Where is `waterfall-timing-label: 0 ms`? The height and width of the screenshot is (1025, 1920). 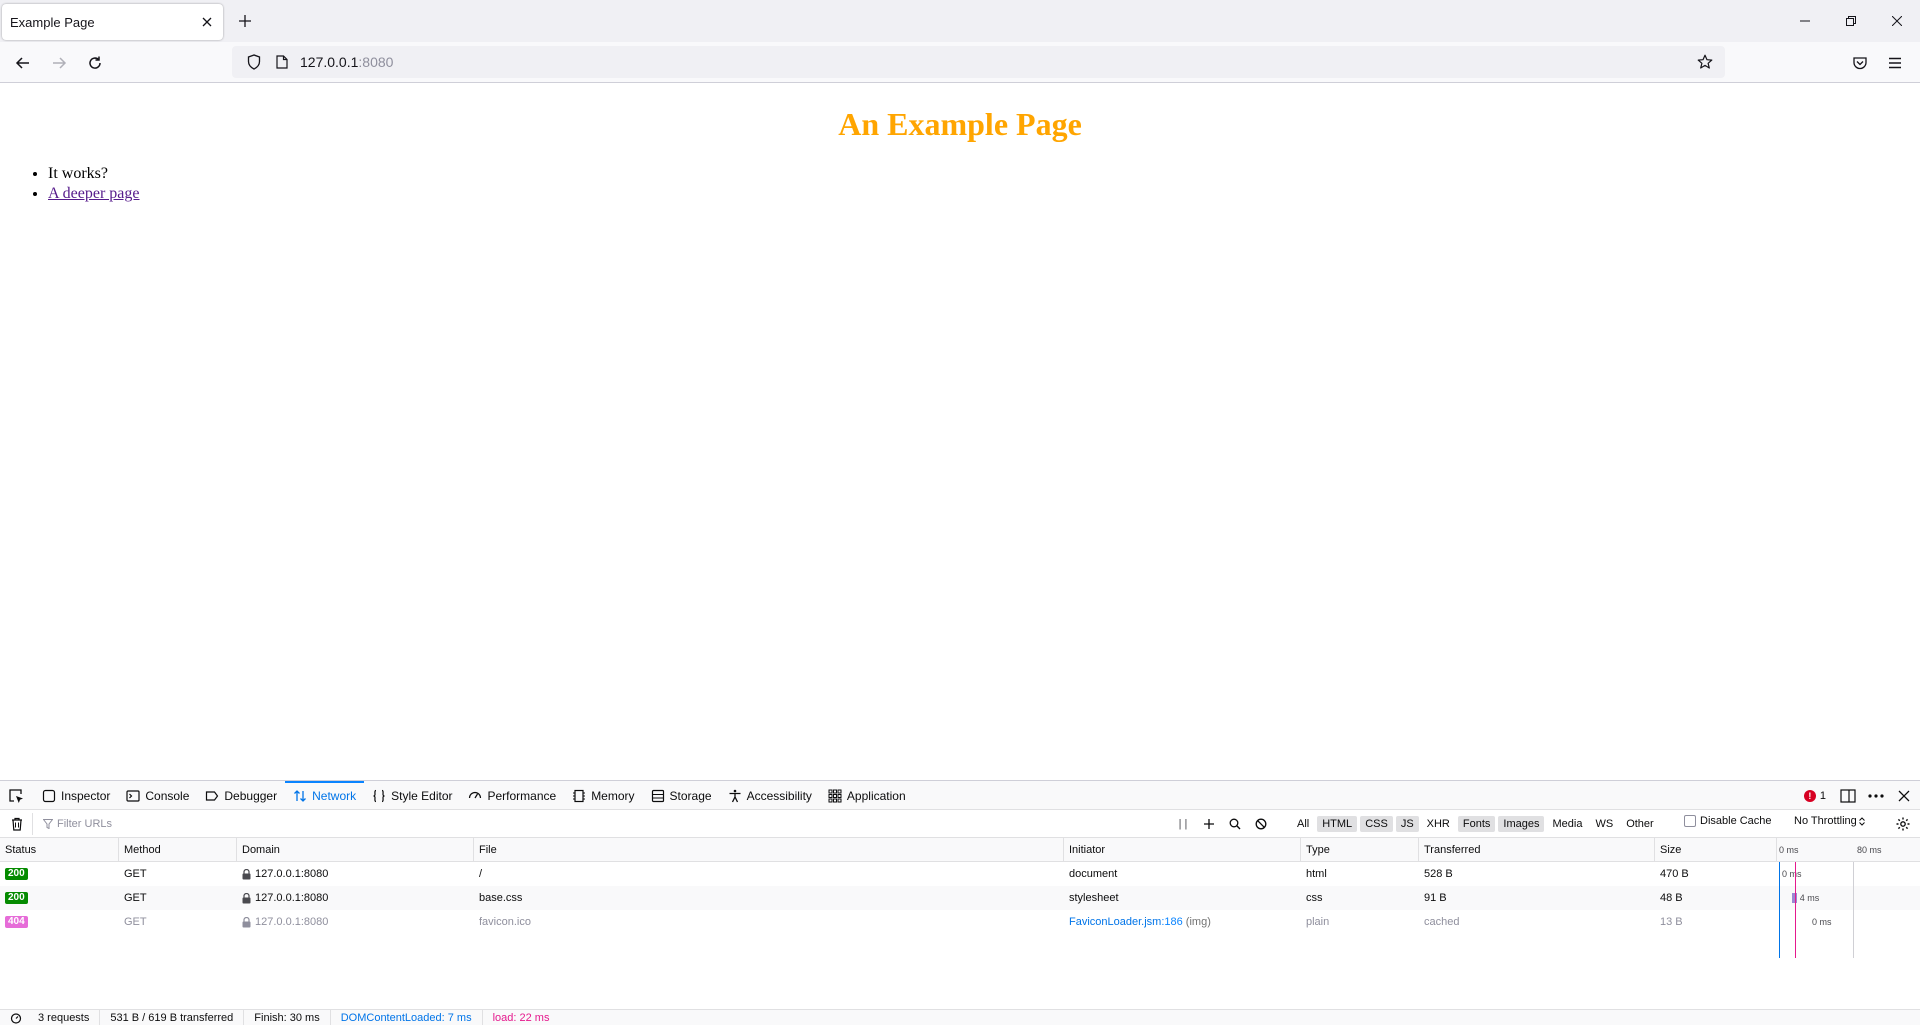
waterfall-timing-label: 0 ms is located at coordinates (1822, 922).